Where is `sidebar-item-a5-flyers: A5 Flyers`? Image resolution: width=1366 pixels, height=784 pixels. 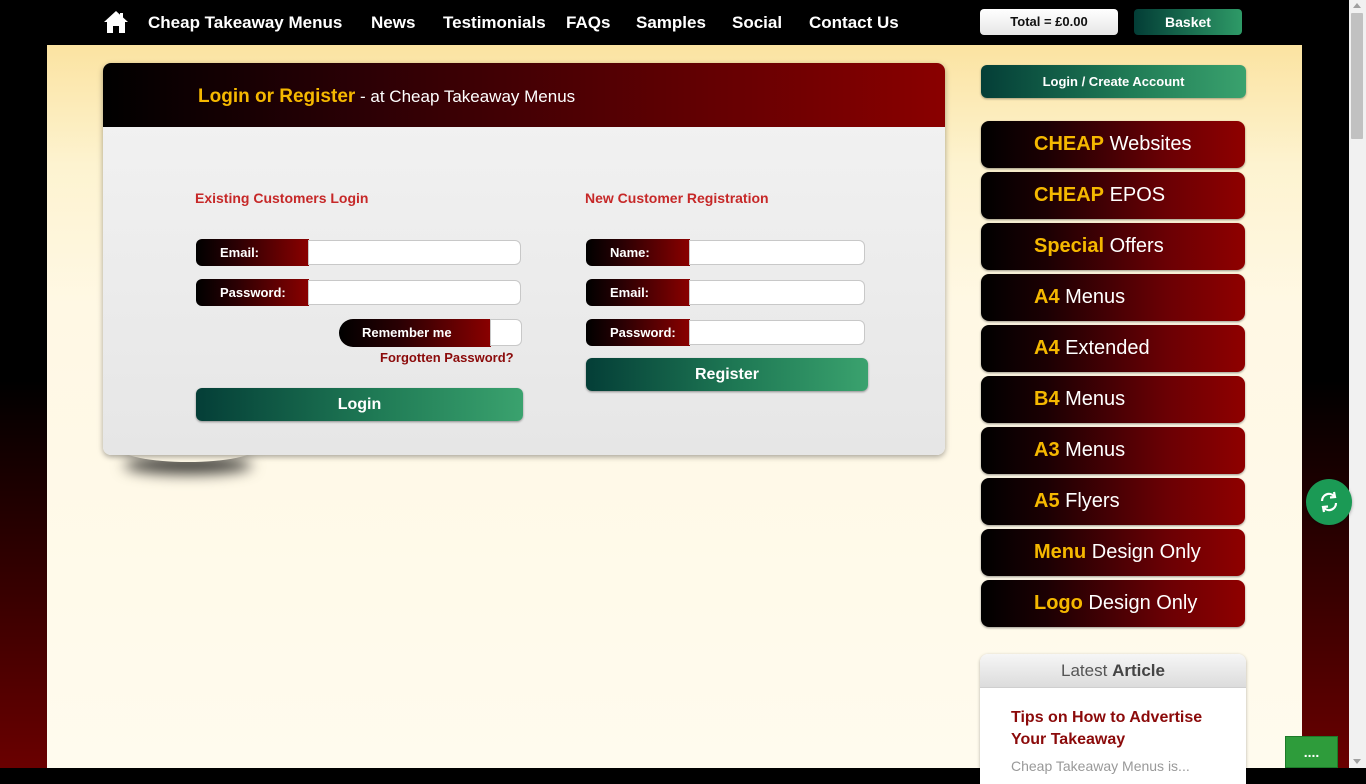 sidebar-item-a5-flyers: A5 Flyers is located at coordinates (1113, 501).